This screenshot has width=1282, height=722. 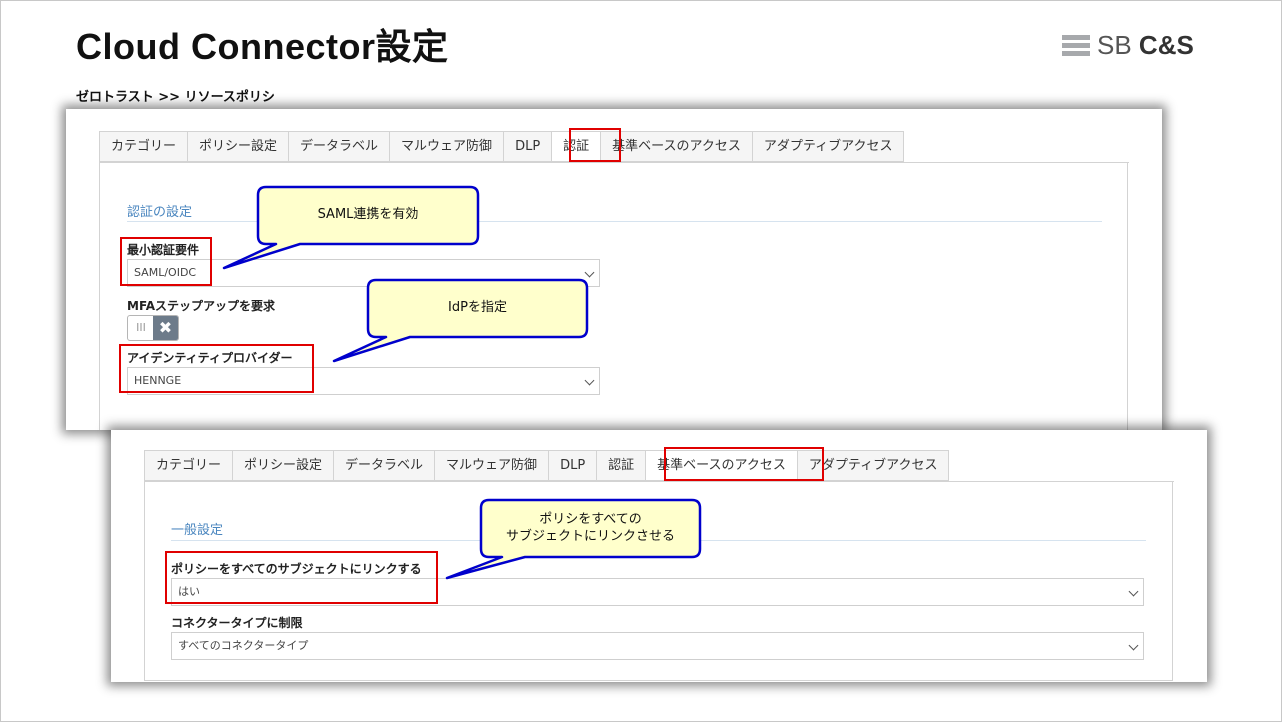 What do you see at coordinates (590, 528) in the screenshot?
I see `callout-policy-text: ポリシをすべての サブジェクトにリンクさせる` at bounding box center [590, 528].